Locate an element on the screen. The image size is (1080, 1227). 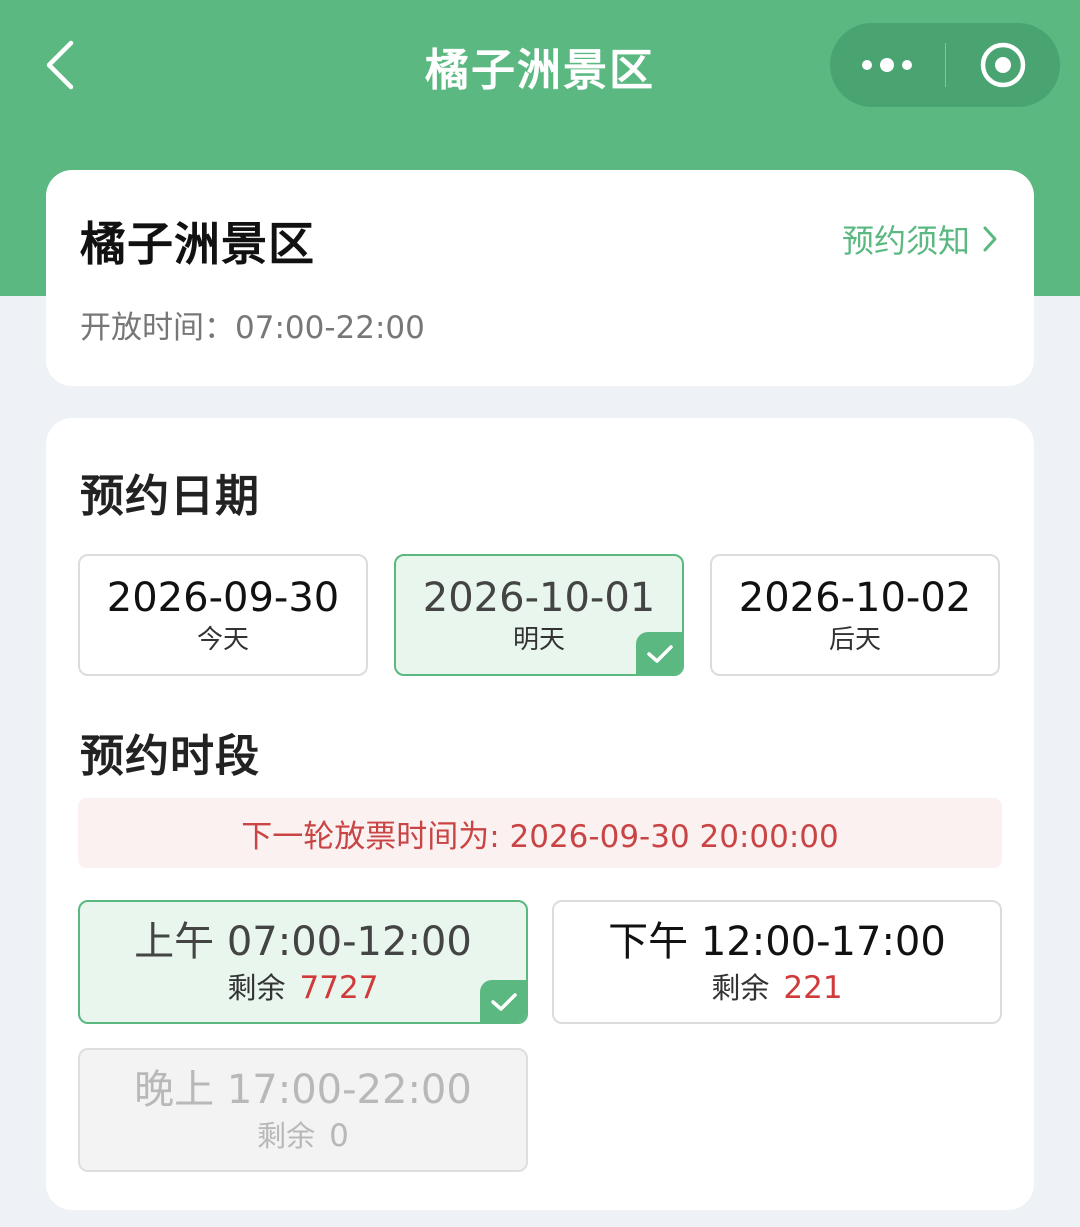
mini-program-capsule is located at coordinates (945, 65).